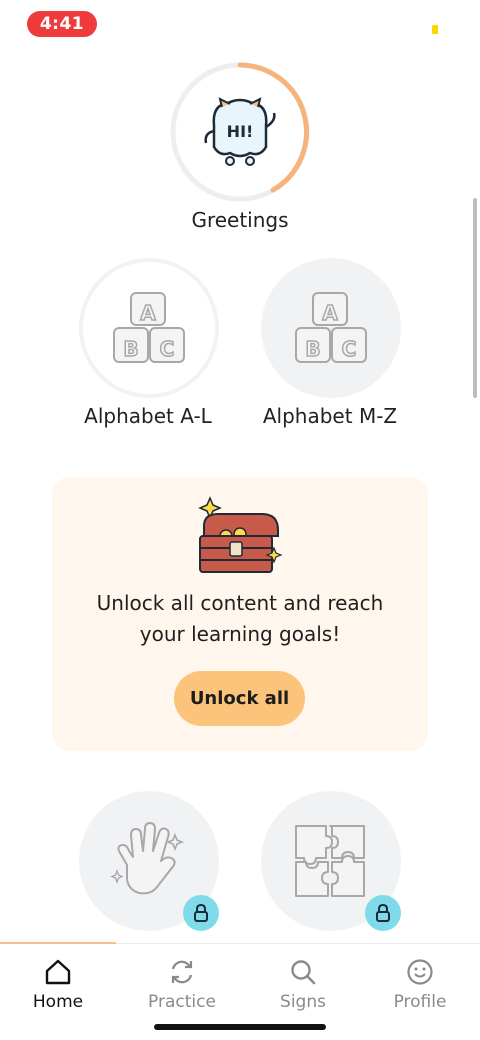 The image size is (480, 1040). I want to click on promo-line-1: Unlock all content and reach, so click(240, 603).